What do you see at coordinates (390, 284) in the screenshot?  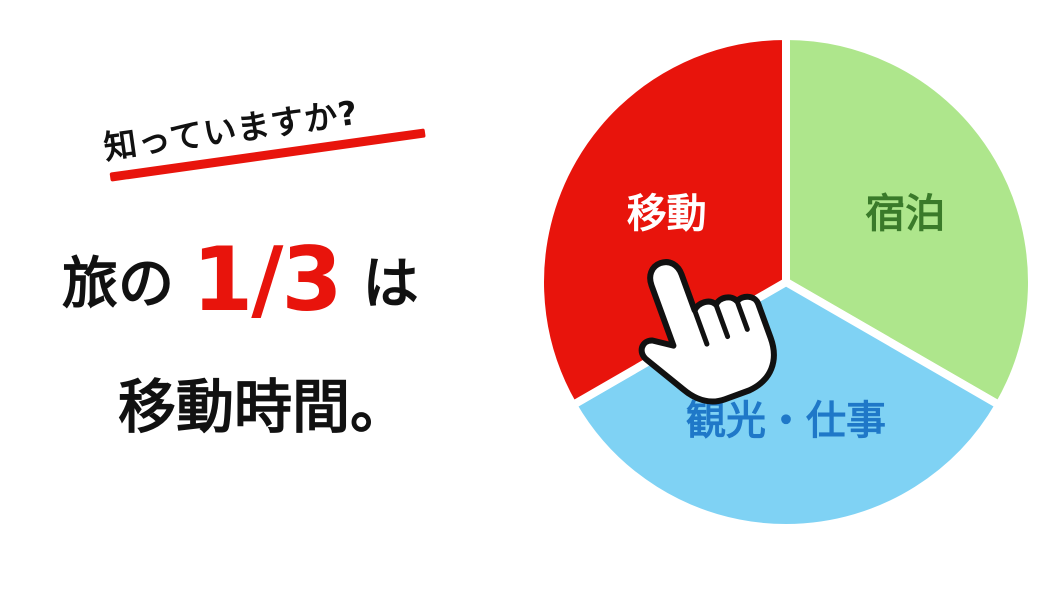 I see `headline-suffix: は` at bounding box center [390, 284].